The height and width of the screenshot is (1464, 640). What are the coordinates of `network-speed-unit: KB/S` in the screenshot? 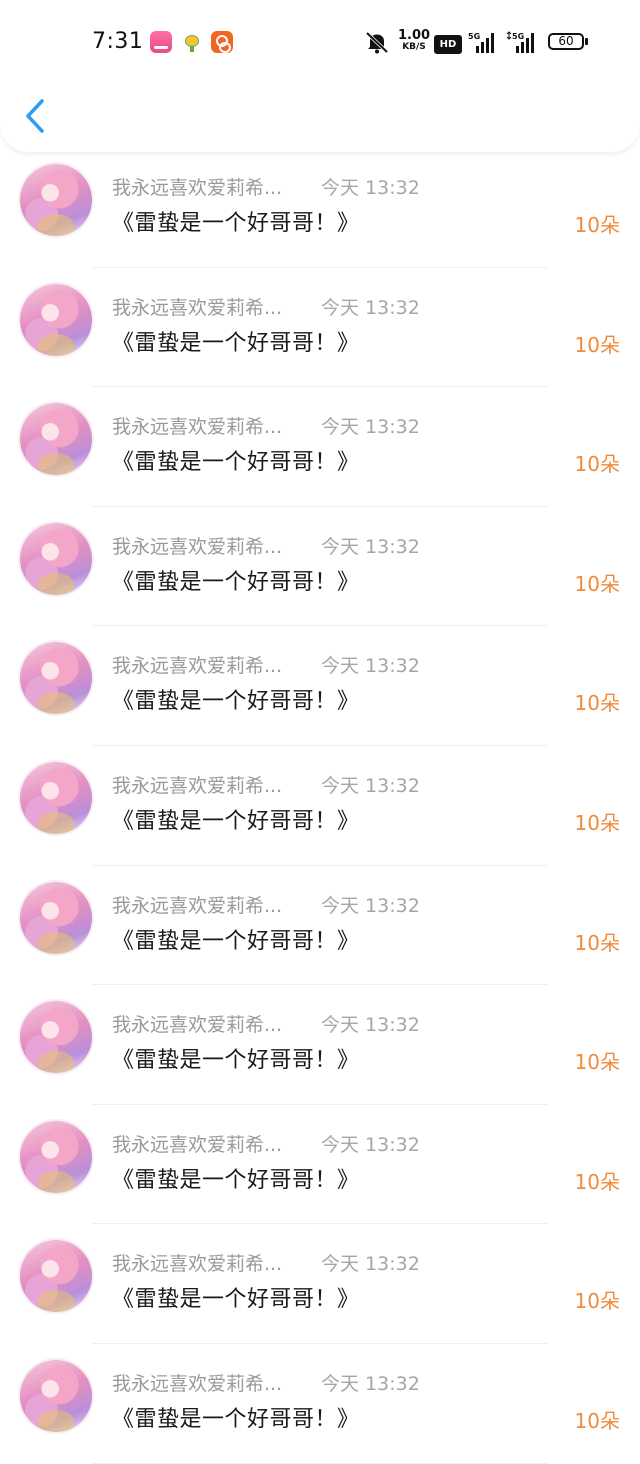 It's located at (414, 47).